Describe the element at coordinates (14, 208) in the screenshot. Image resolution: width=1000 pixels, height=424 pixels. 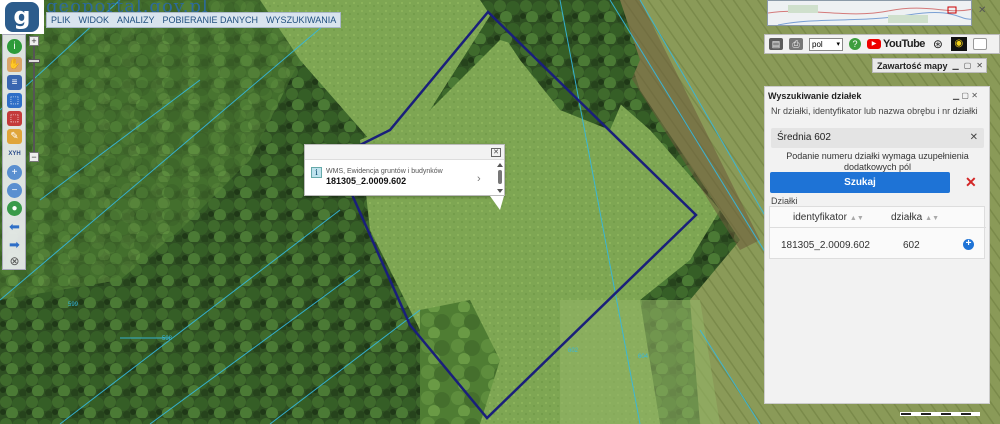
I see `globe-icon: ●` at that location.